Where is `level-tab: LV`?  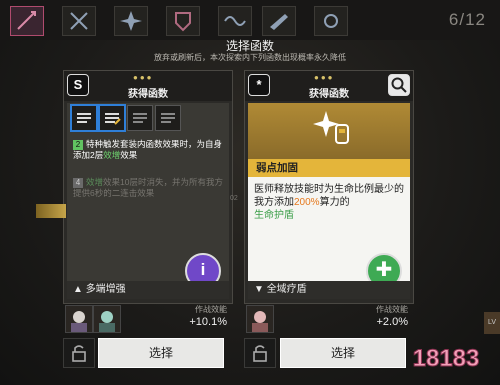
level-tab: LV is located at coordinates (492, 323).